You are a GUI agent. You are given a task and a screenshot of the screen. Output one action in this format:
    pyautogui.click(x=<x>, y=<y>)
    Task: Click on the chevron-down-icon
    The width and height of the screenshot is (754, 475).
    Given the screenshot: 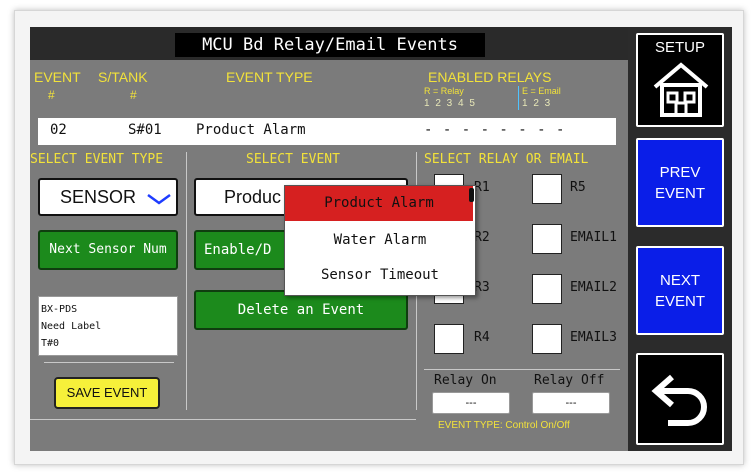 What is the action you would take?
    pyautogui.click(x=159, y=199)
    